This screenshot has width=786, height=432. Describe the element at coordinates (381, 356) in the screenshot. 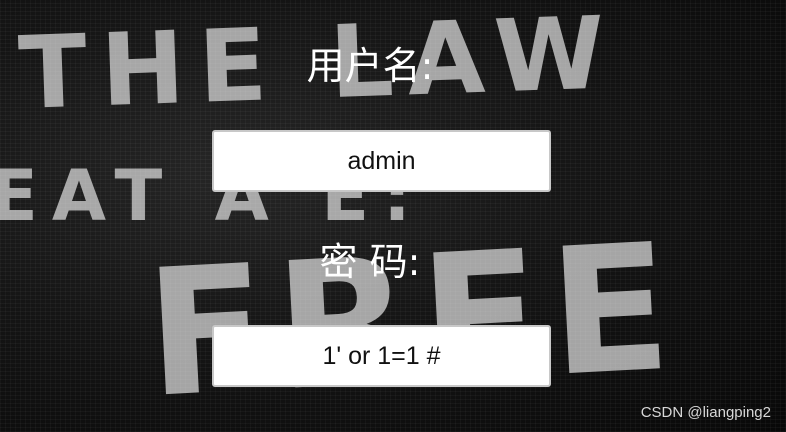

I see `password-input` at that location.